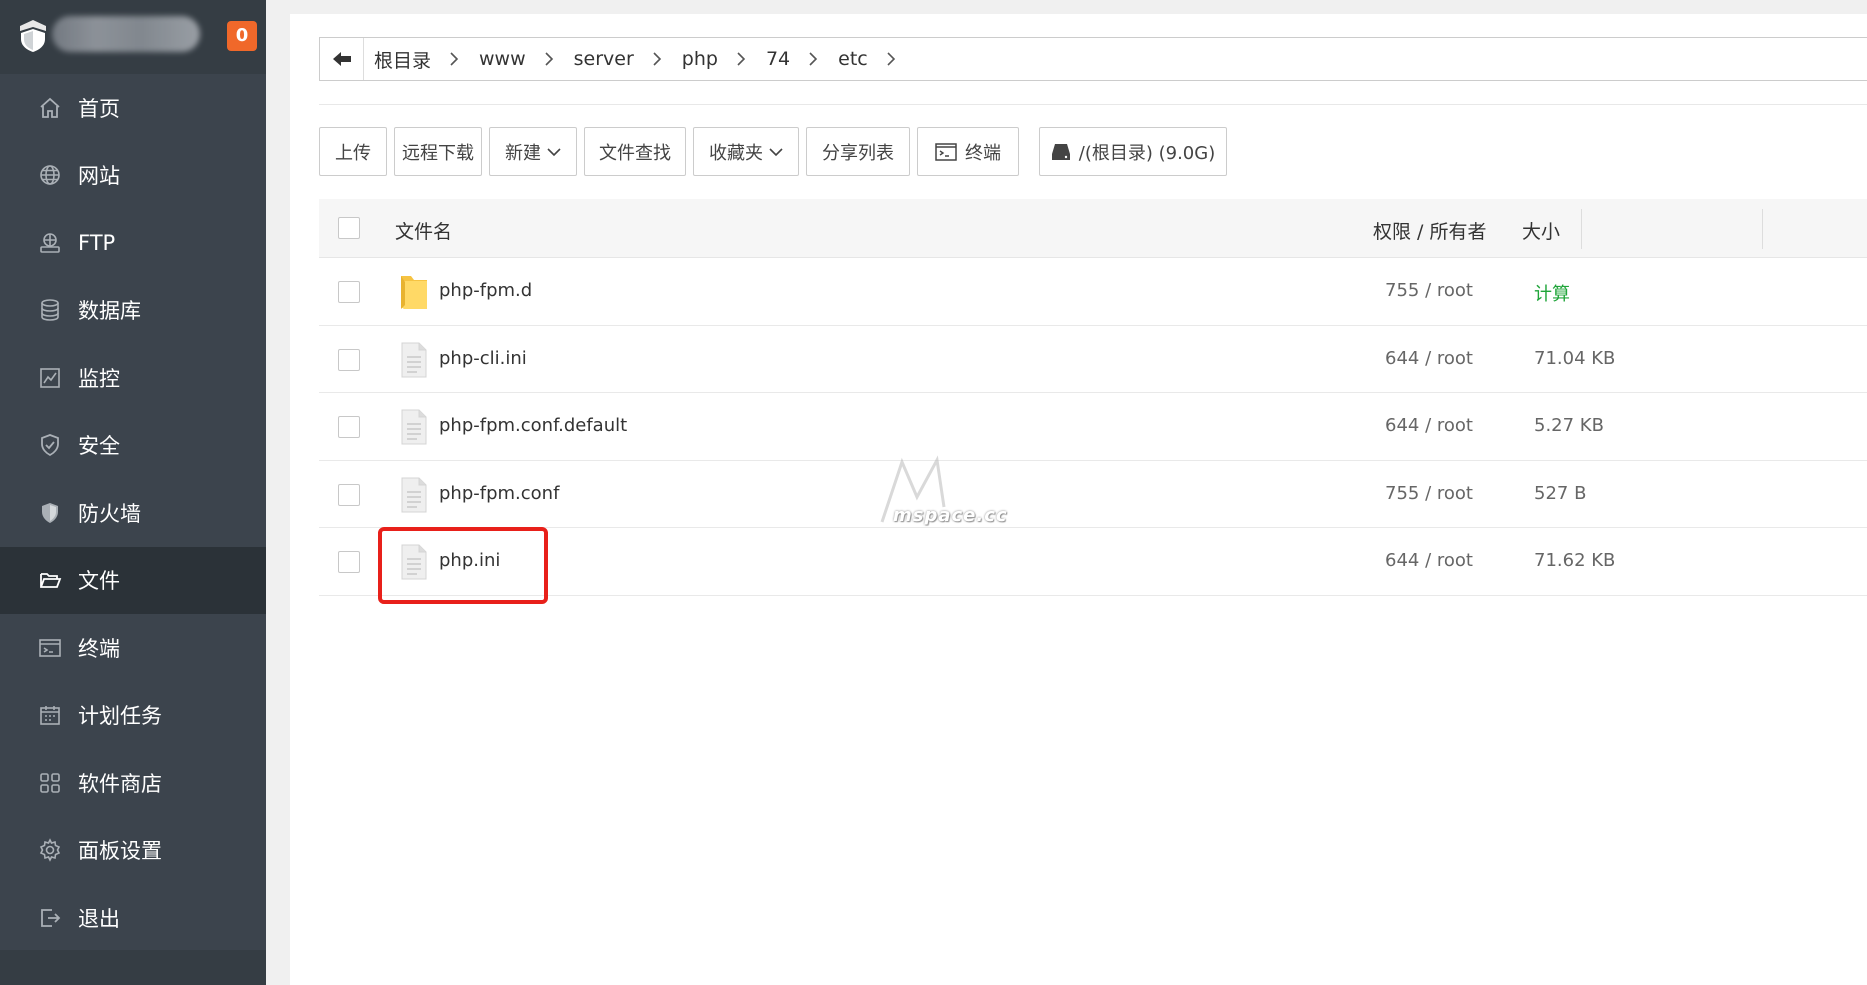 The height and width of the screenshot is (985, 1867). I want to click on file-search-button: 文件查找, so click(635, 151).